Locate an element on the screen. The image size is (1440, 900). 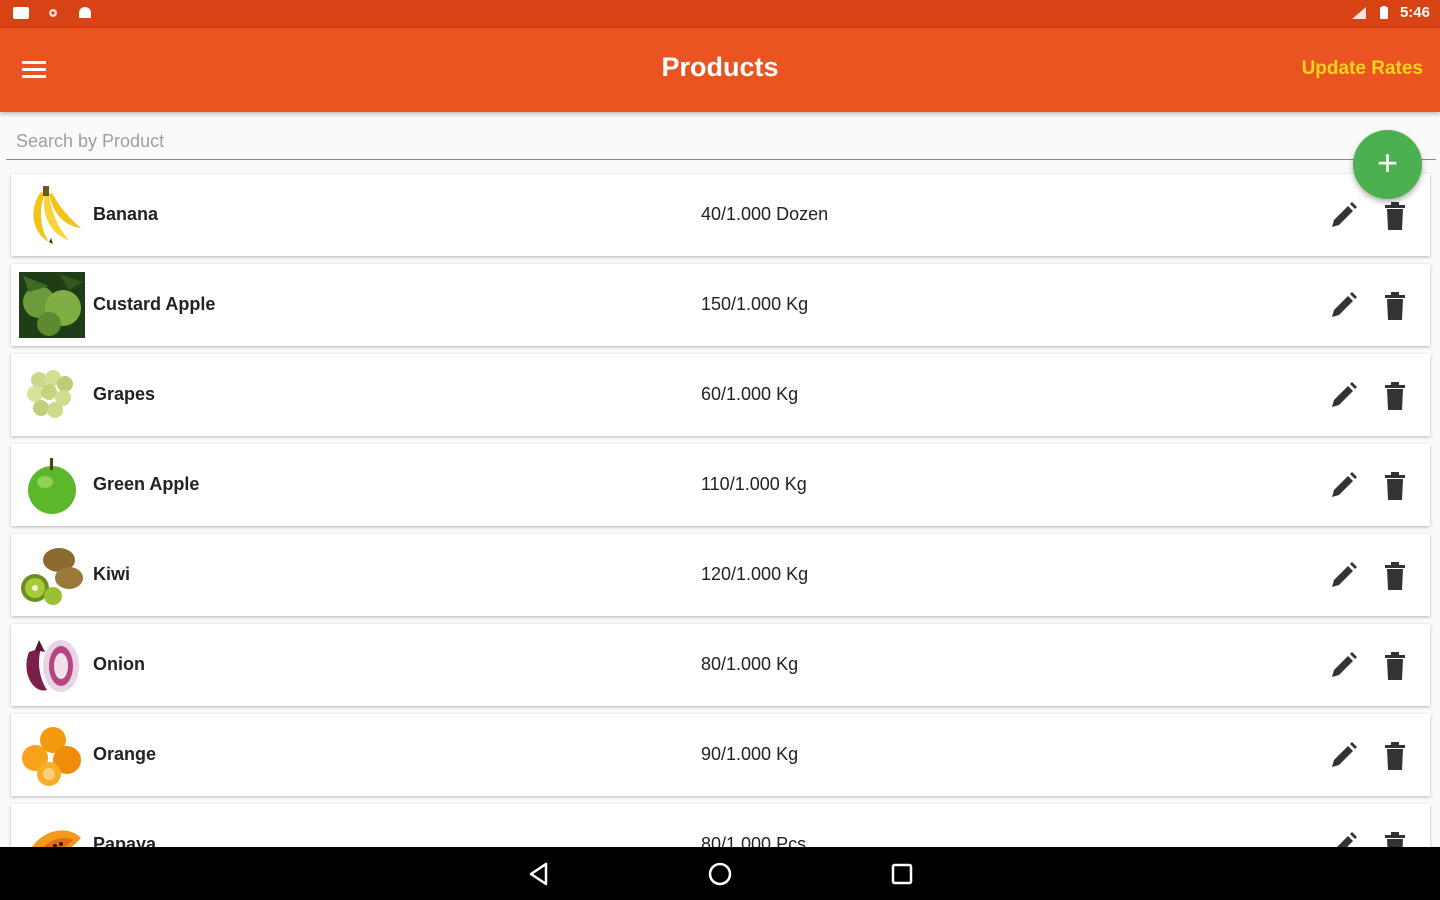
product-row-onion: Onion 80/1.000 Kg is located at coordinates (720, 665).